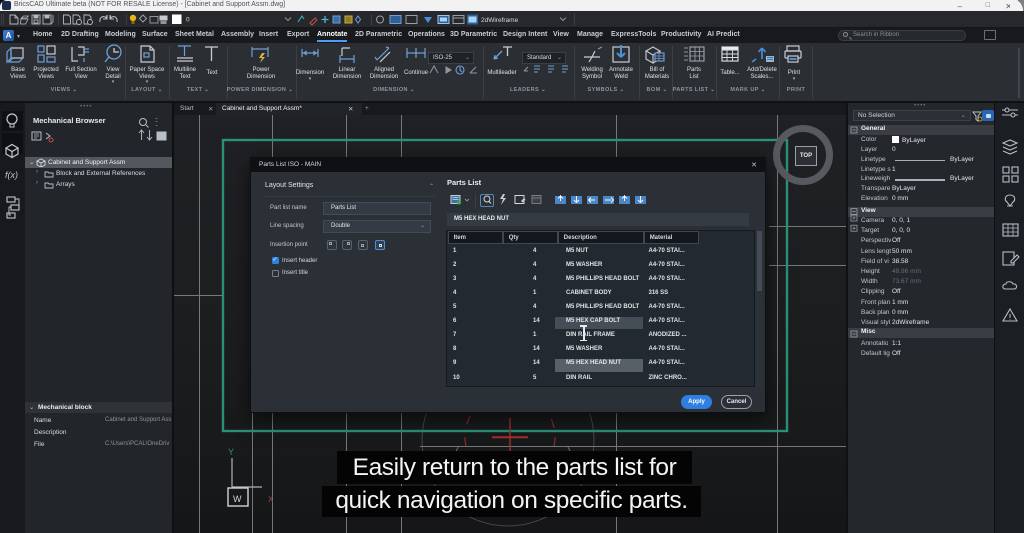  What do you see at coordinates (188, 20) in the screenshot?
I see `svg-text: 0` at bounding box center [188, 20].